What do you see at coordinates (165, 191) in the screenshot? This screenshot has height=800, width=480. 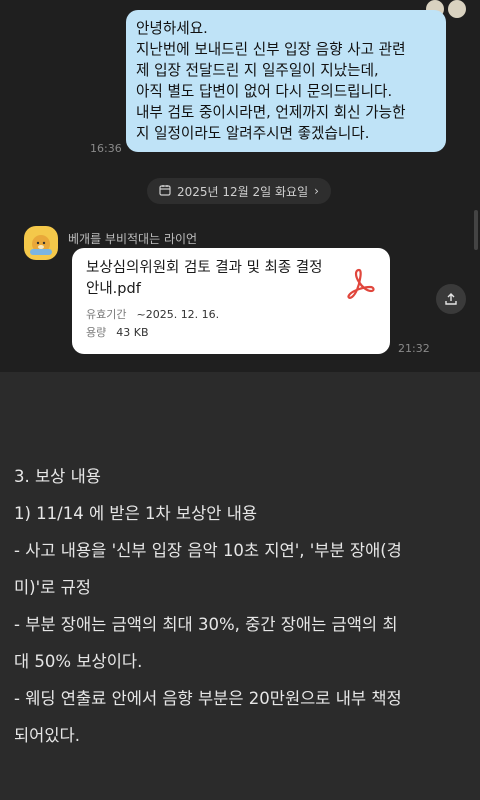 I see `calendar-icon` at bounding box center [165, 191].